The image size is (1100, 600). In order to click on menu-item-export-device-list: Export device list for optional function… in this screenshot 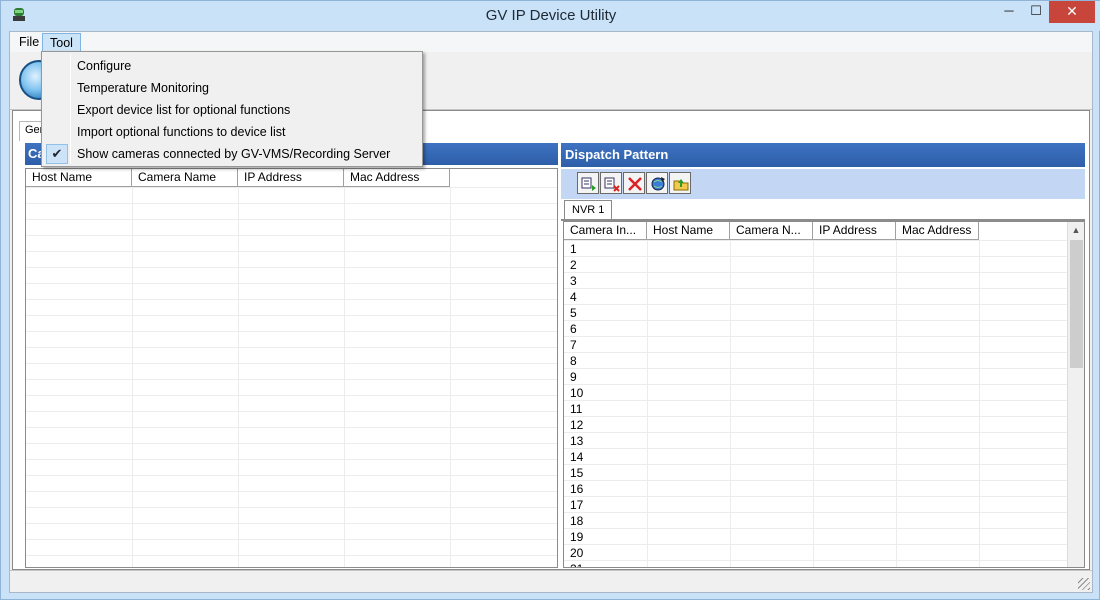, I will do `click(232, 110)`.